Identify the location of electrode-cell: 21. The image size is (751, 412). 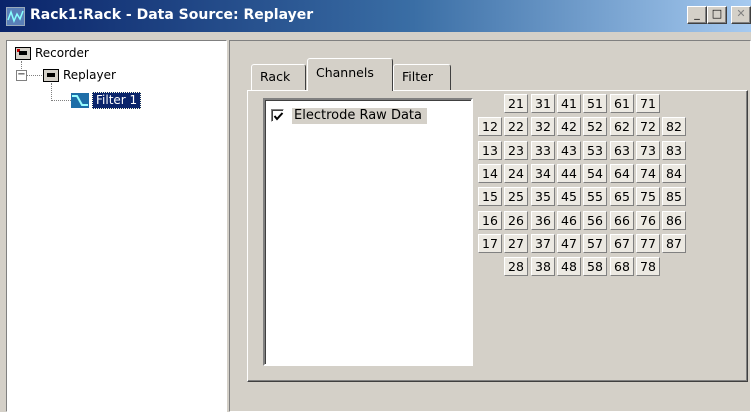
(516, 103).